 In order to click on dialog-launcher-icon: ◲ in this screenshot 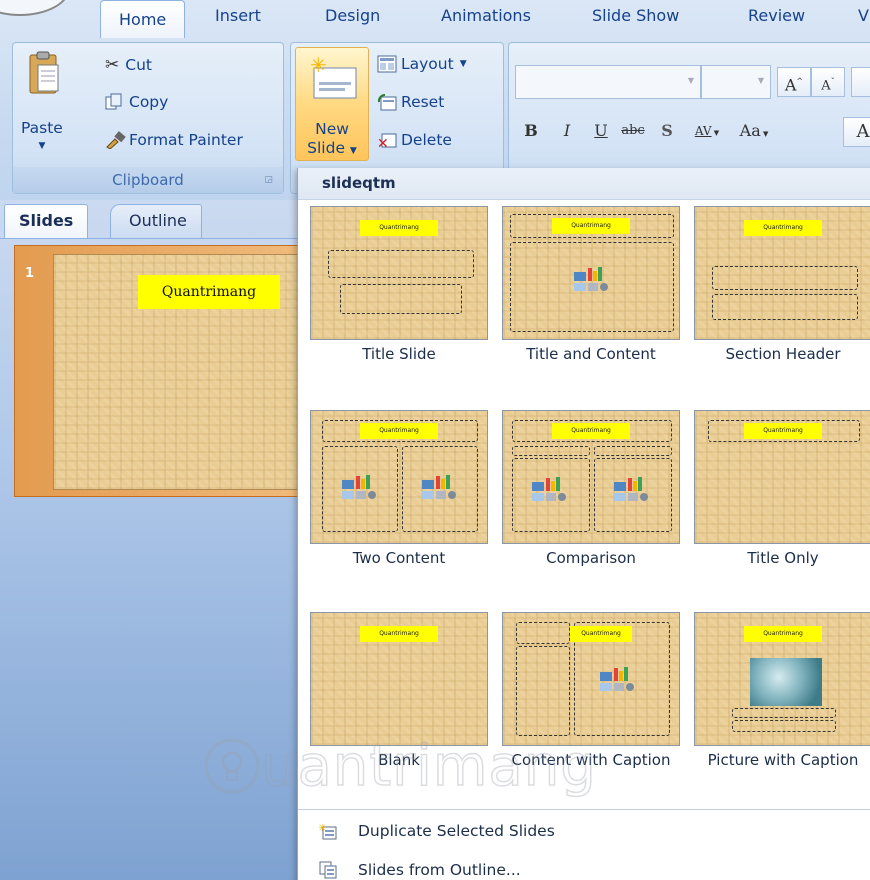, I will do `click(268, 180)`.